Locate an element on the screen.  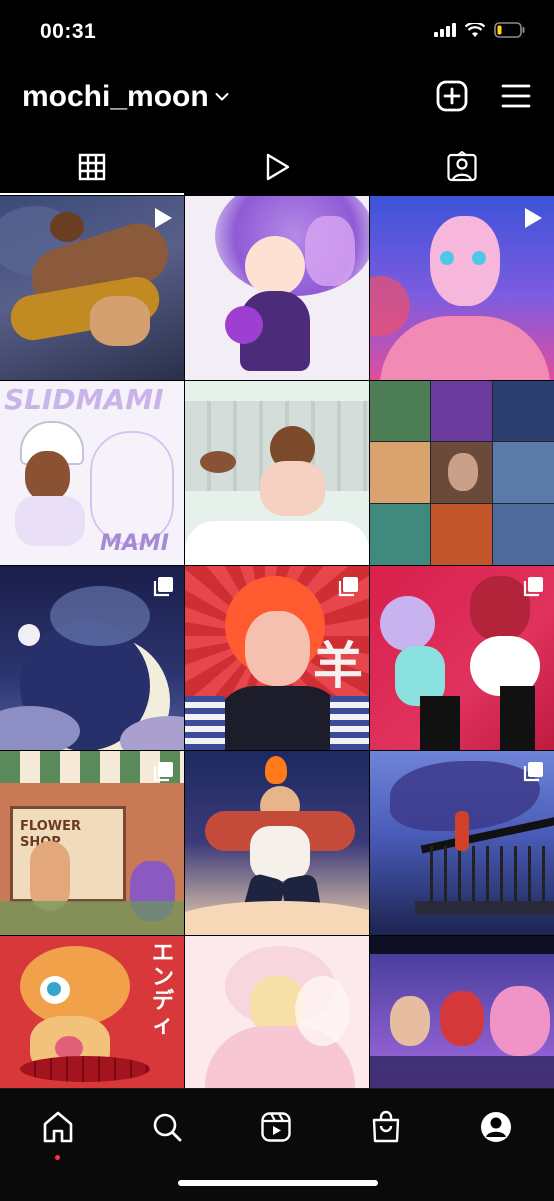
tab-tagged is located at coordinates (462, 167).